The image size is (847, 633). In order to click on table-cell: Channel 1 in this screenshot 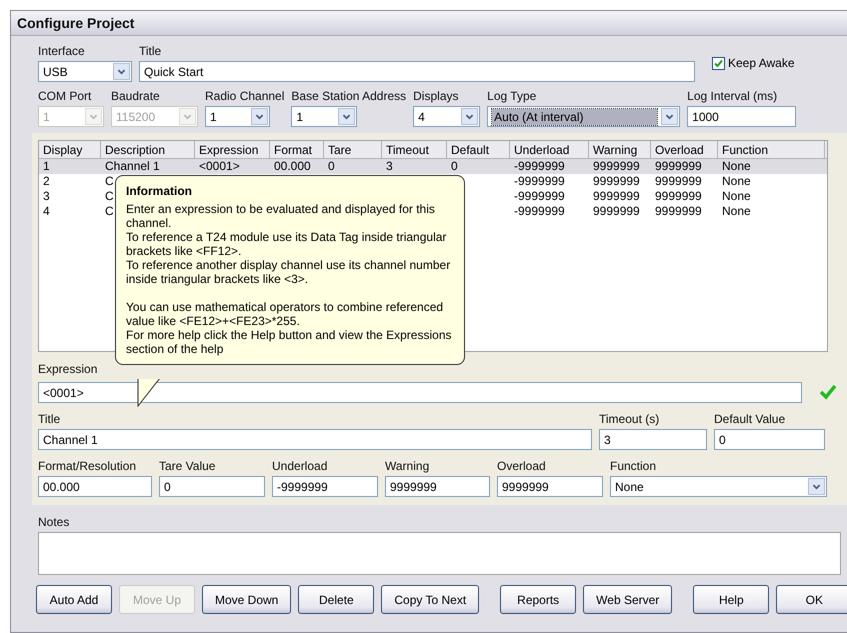, I will do `click(132, 166)`.